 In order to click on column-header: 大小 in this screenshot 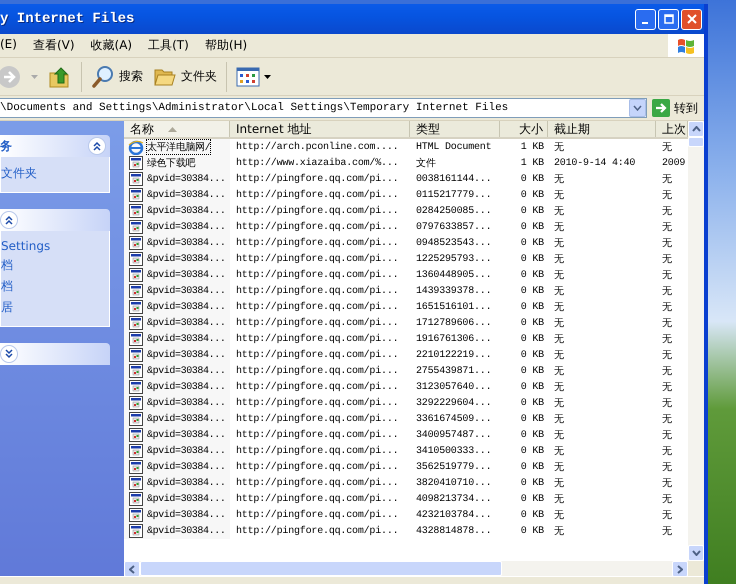, I will do `click(524, 129)`.